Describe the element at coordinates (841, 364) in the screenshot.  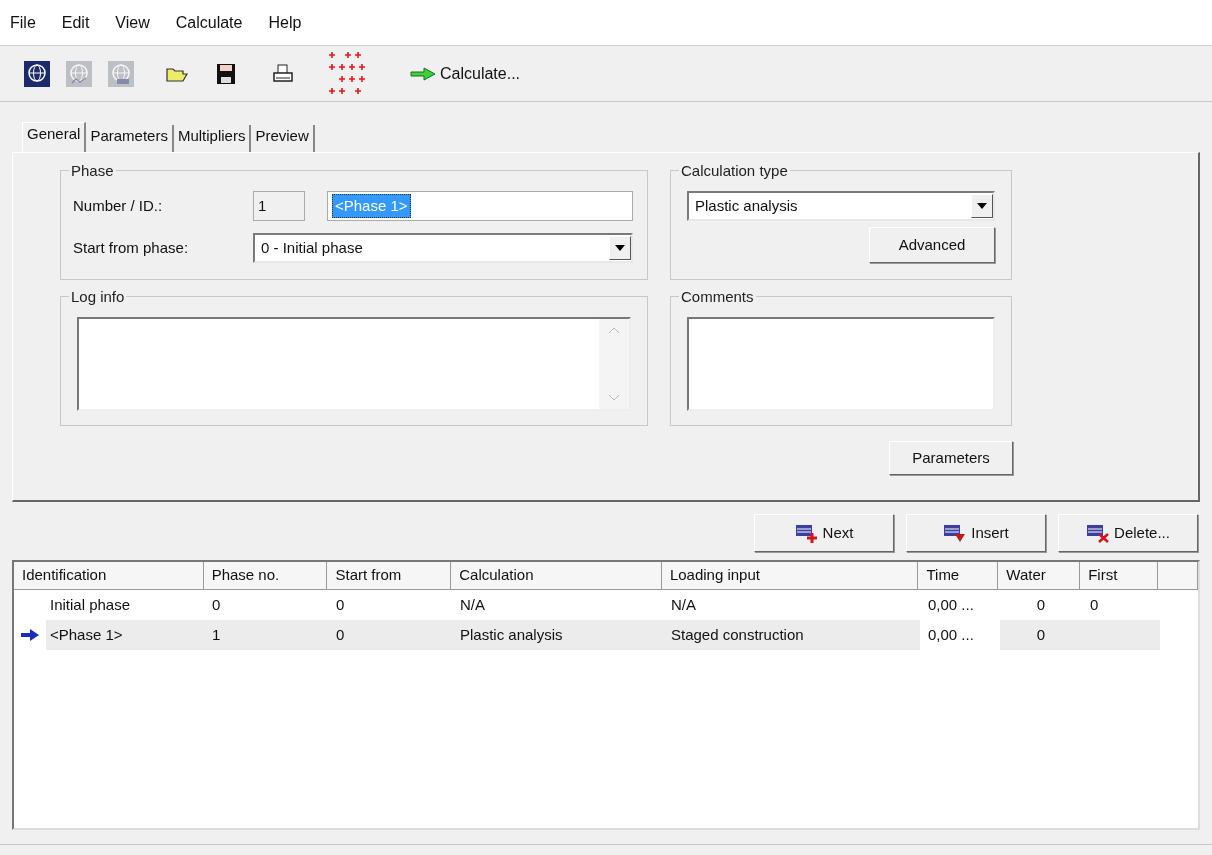
I see `comments-textarea` at that location.